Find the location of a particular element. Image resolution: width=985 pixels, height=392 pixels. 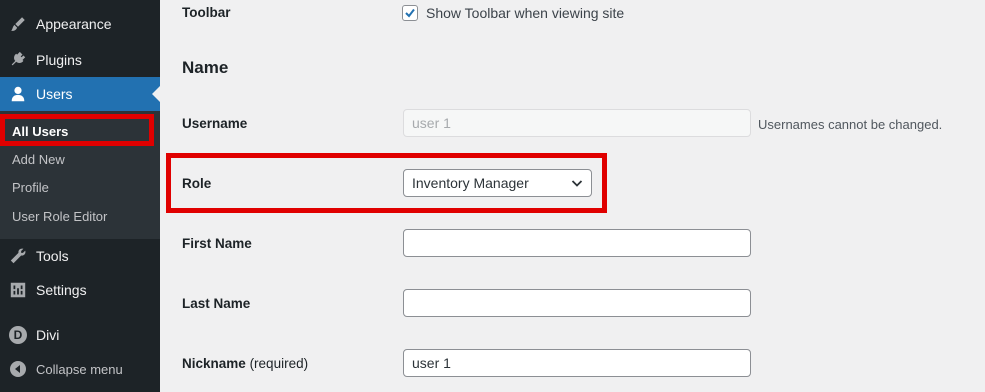

role-selected-value: Inventory Manager is located at coordinates (470, 183).